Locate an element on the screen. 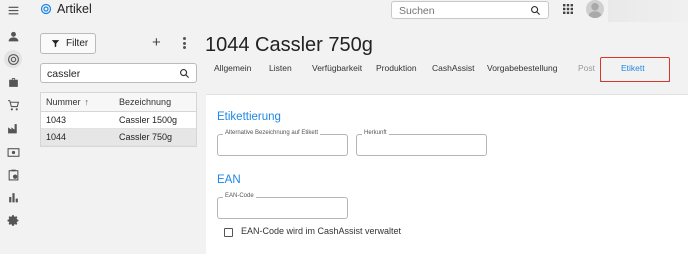  cash-icon is located at coordinates (13, 152).